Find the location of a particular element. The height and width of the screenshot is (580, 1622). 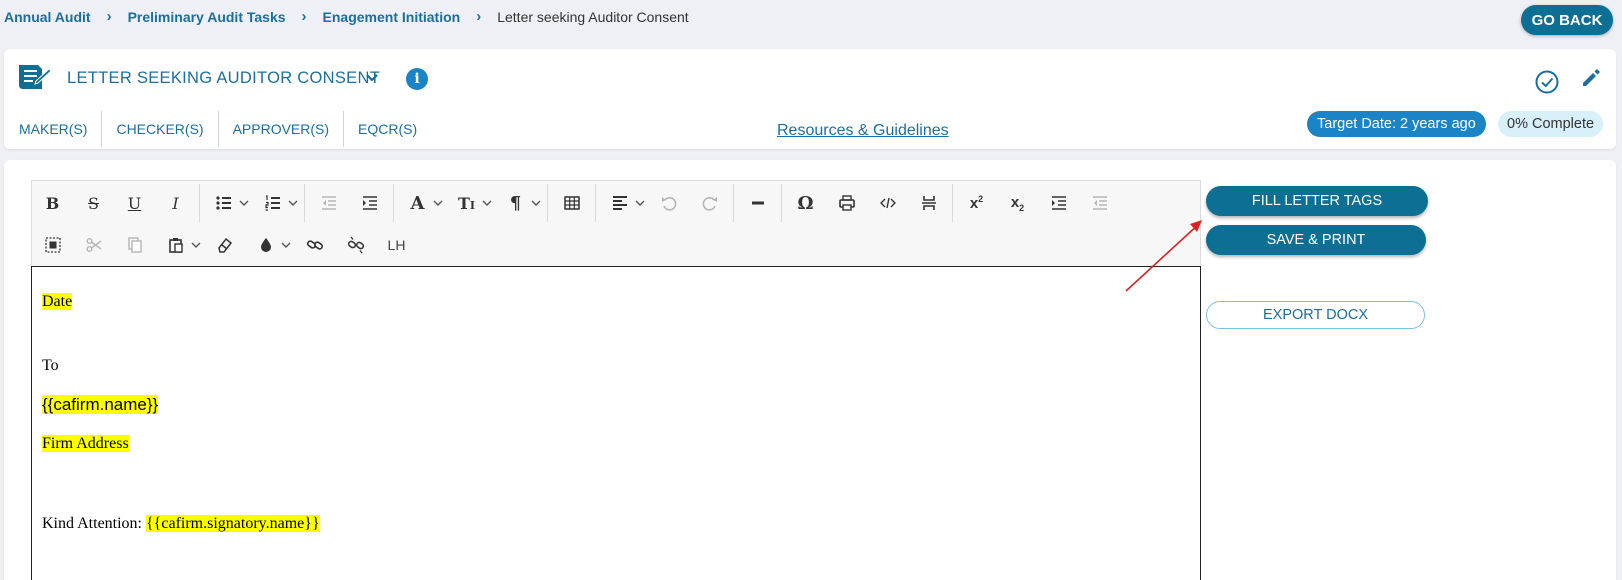

source-code-button is located at coordinates (887, 203).